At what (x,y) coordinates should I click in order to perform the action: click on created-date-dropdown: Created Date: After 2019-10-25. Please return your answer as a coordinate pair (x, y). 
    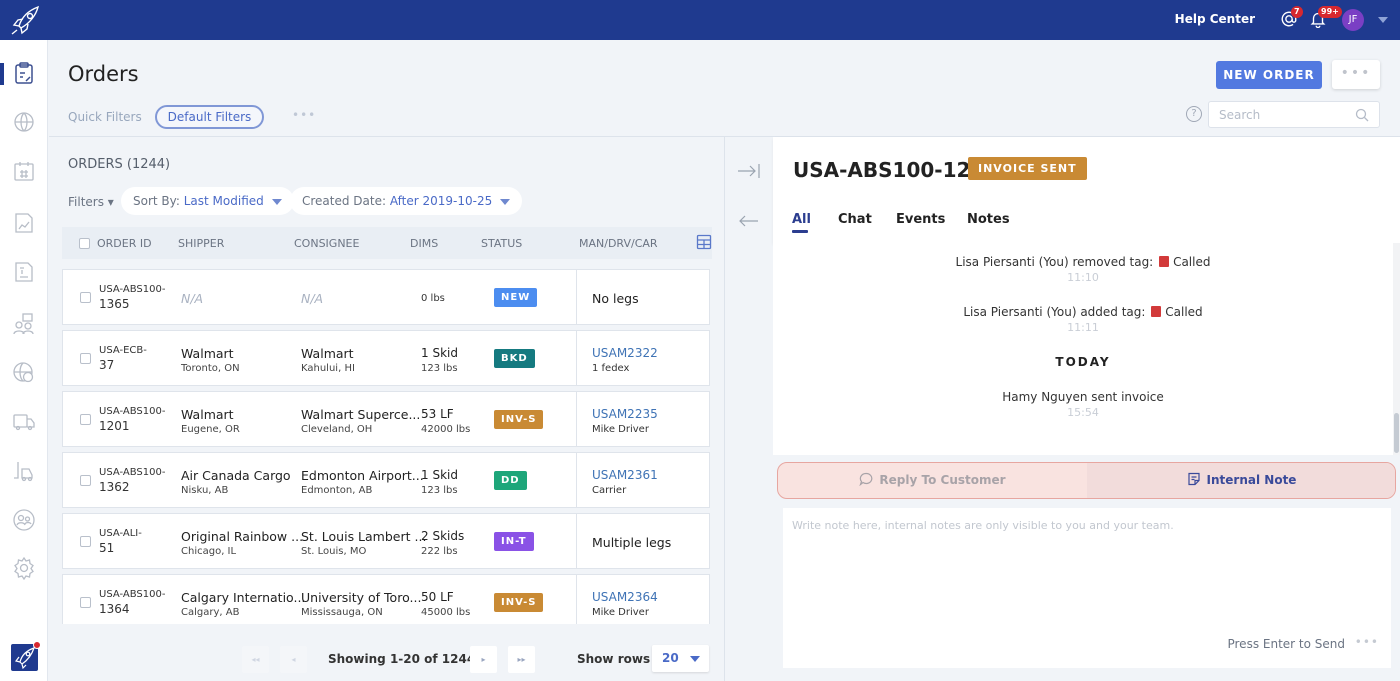
    Looking at the image, I should click on (406, 201).